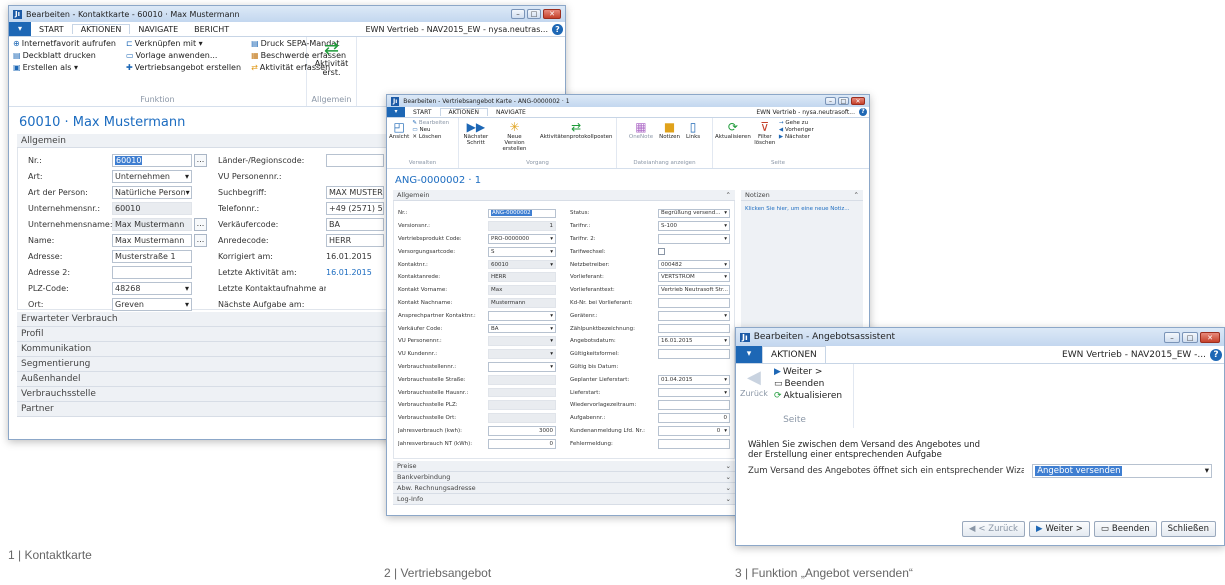  Describe the element at coordinates (1122, 471) in the screenshot. I see `wizard-select: Angebot versenden ▾` at that location.